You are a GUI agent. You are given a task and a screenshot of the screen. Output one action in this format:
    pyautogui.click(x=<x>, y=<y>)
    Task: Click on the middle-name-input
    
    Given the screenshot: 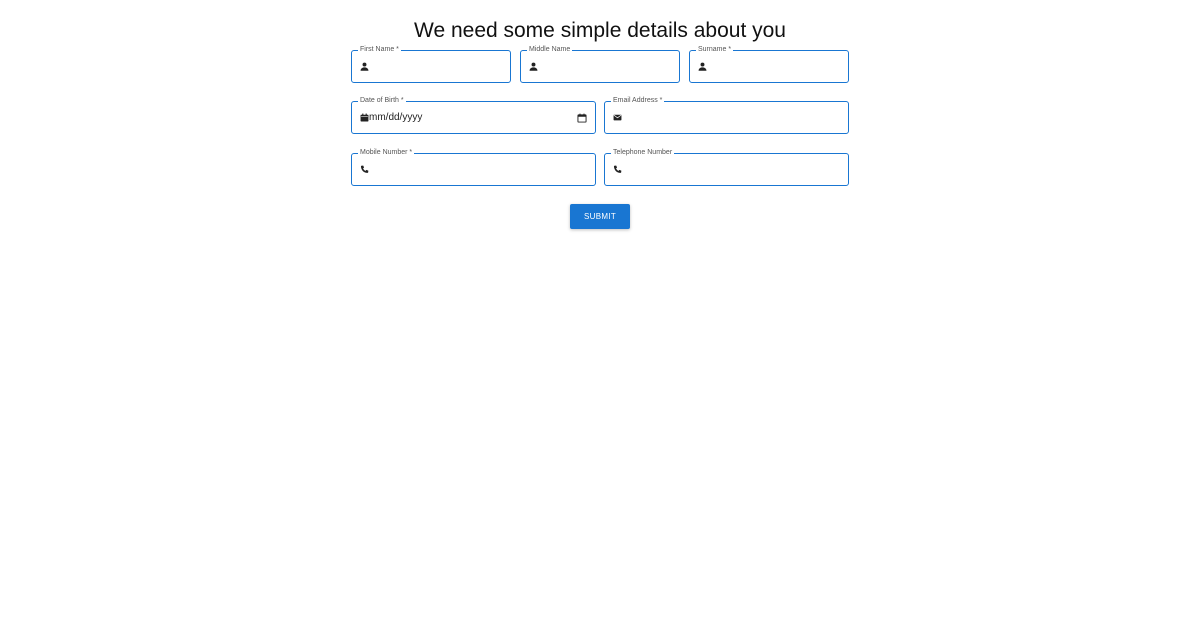 What is the action you would take?
    pyautogui.click(x=609, y=66)
    